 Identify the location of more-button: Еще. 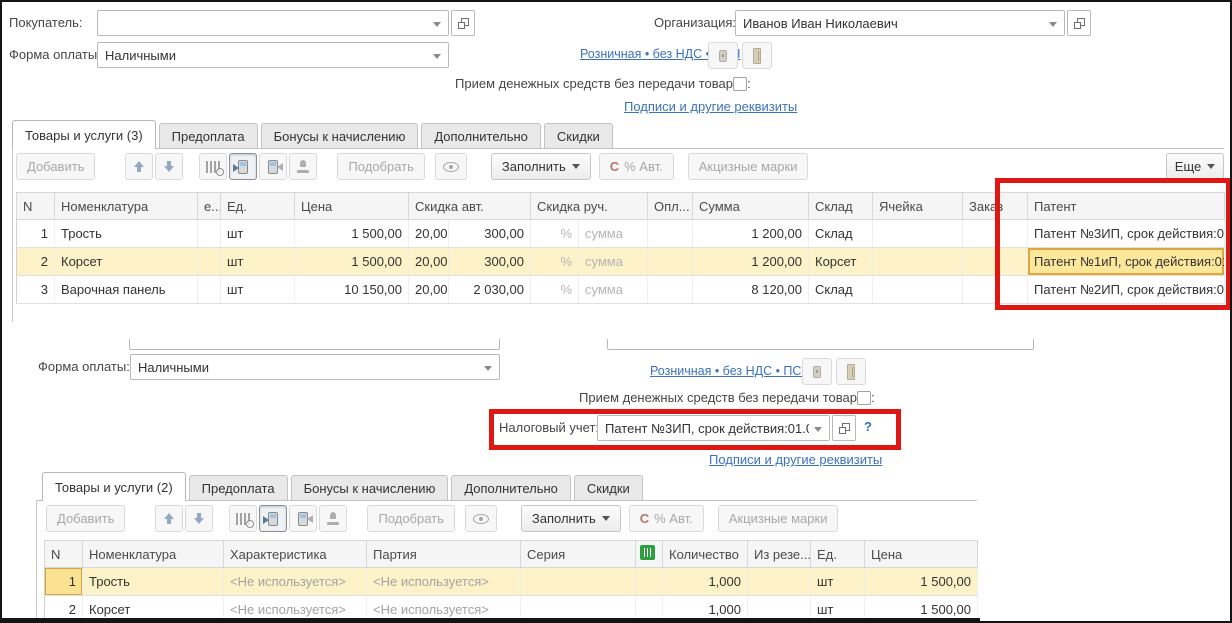
(1195, 166).